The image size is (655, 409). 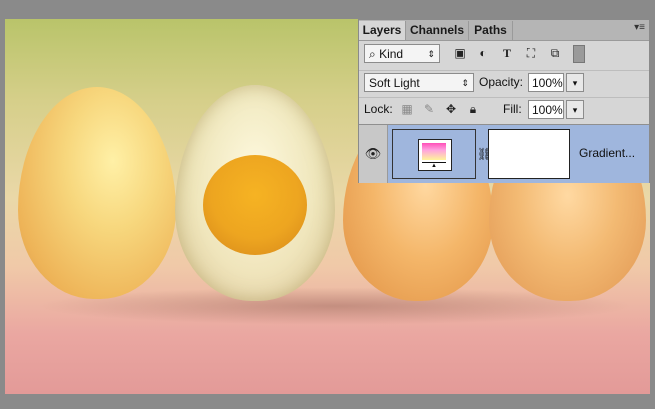 I want to click on gradient-swatch, so click(x=434, y=151).